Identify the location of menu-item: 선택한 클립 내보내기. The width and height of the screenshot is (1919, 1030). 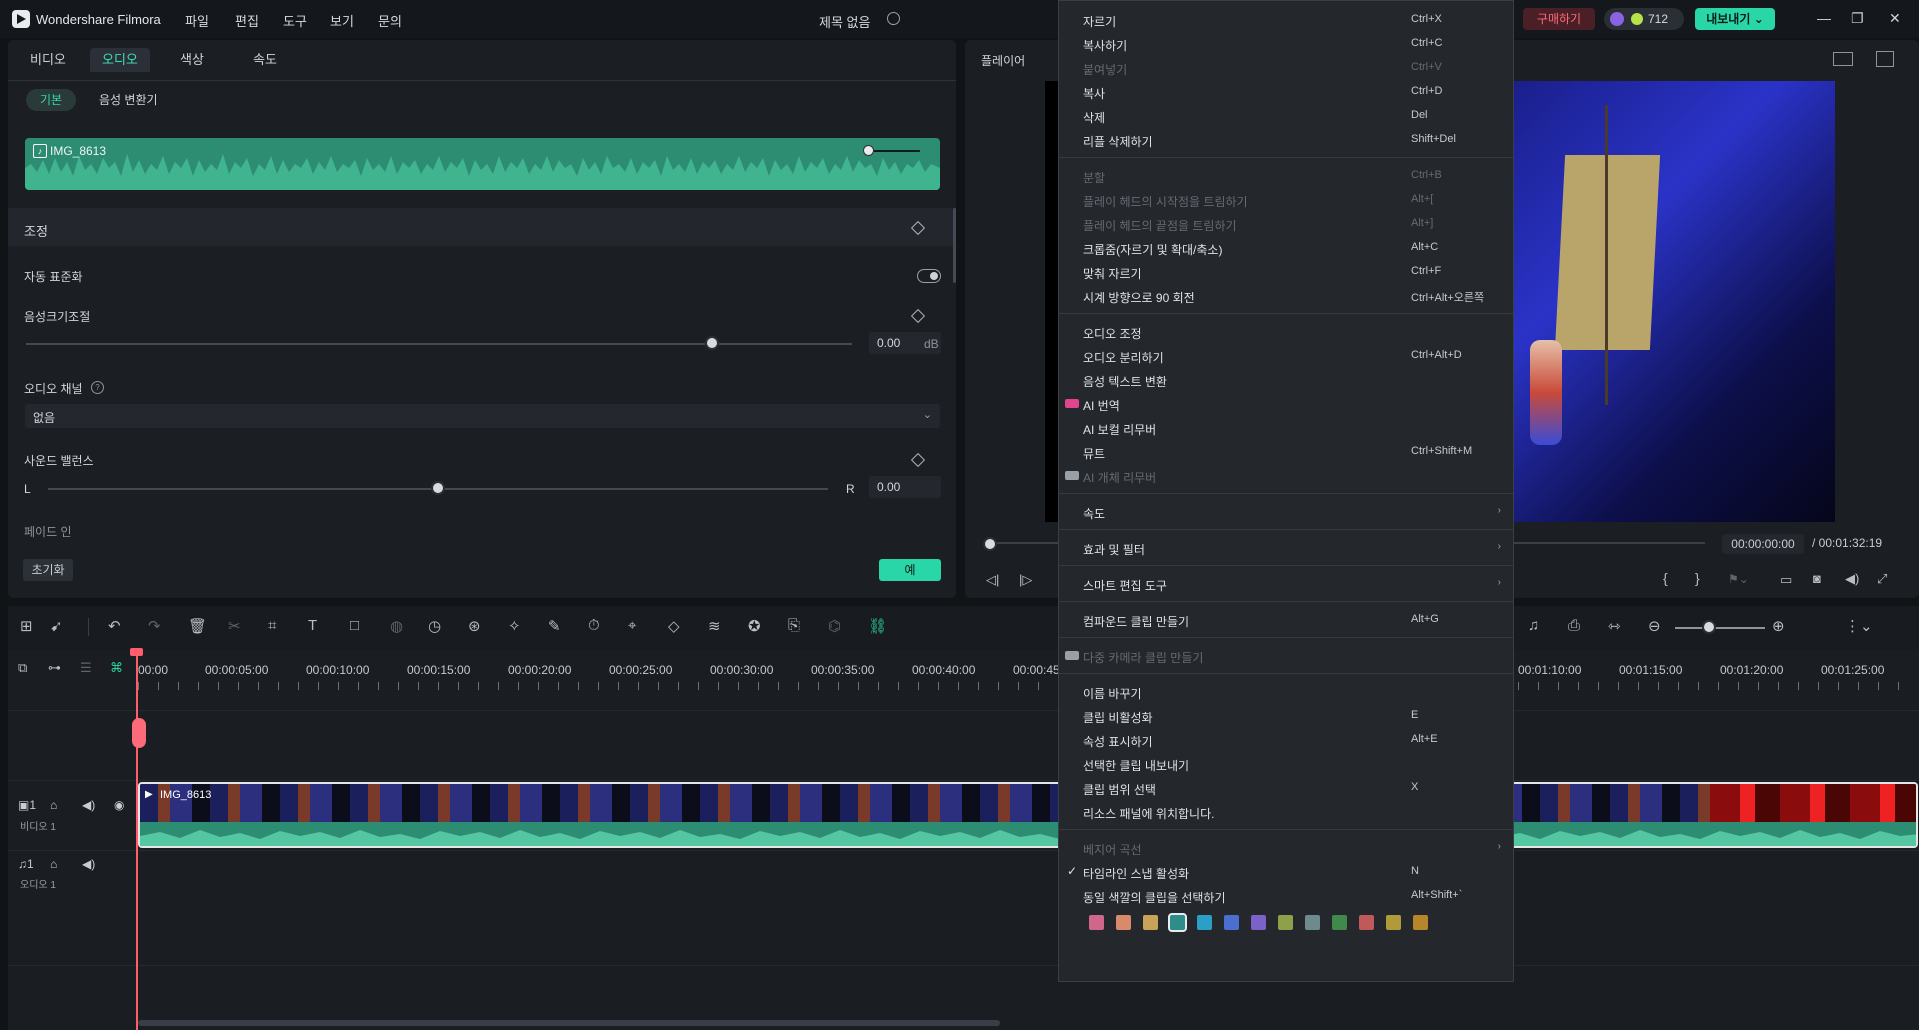
(1286, 764).